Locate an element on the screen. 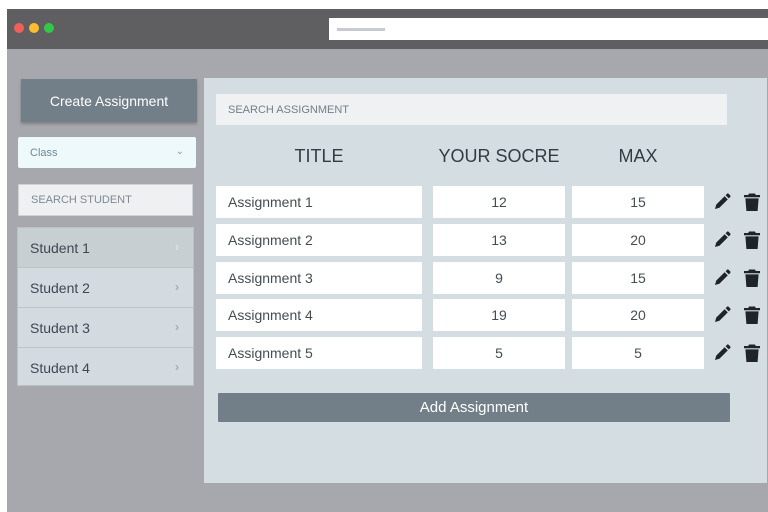 Image resolution: width=768 pixels, height=512 pixels. close-window-button is located at coordinates (19, 28).